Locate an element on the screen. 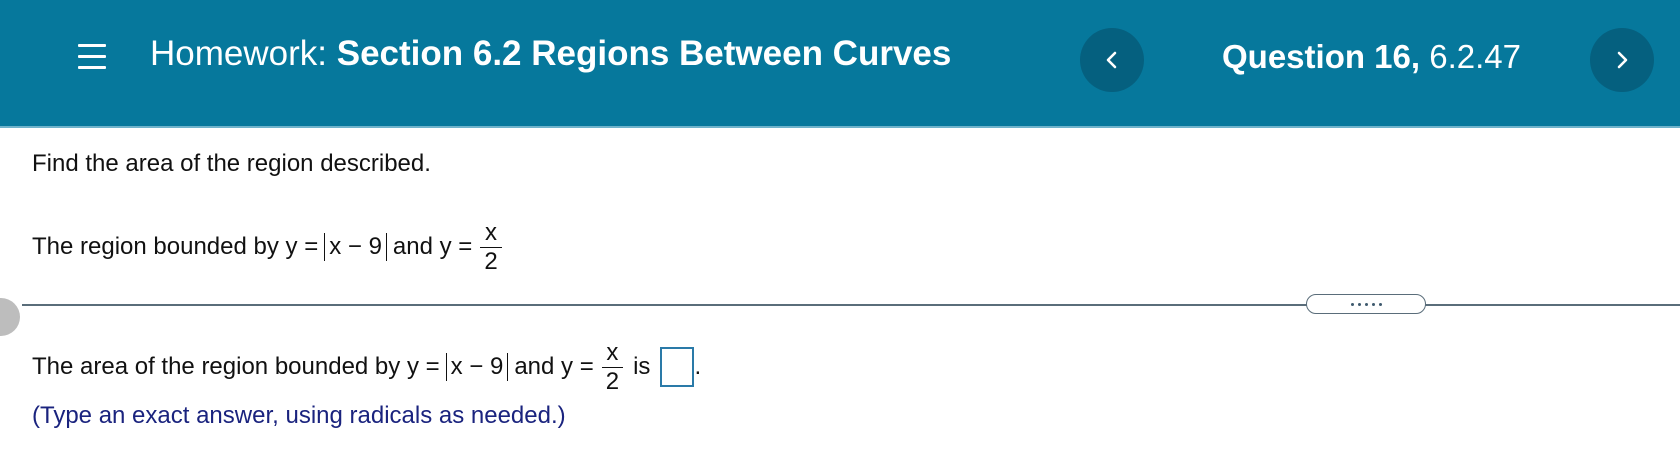 The height and width of the screenshot is (450, 1680). answer-text-1: The area of the region bounded by y = is located at coordinates (236, 366).